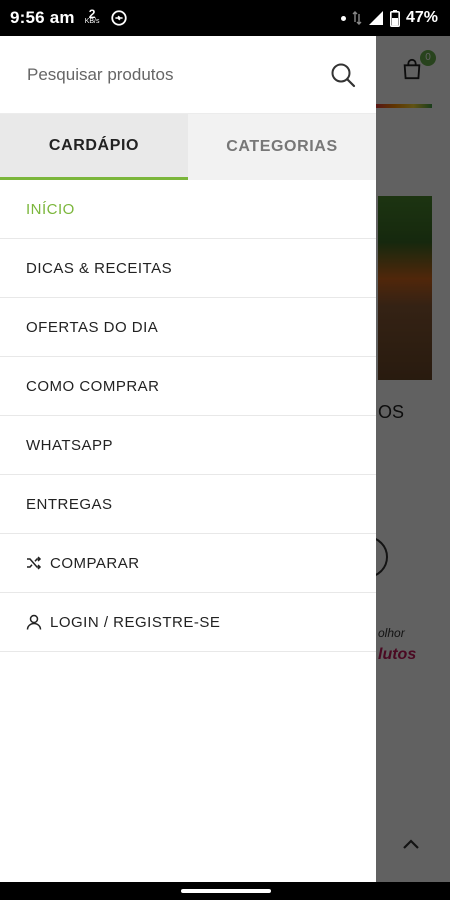  Describe the element at coordinates (118, 18) in the screenshot. I see `data-saver-icon` at that location.